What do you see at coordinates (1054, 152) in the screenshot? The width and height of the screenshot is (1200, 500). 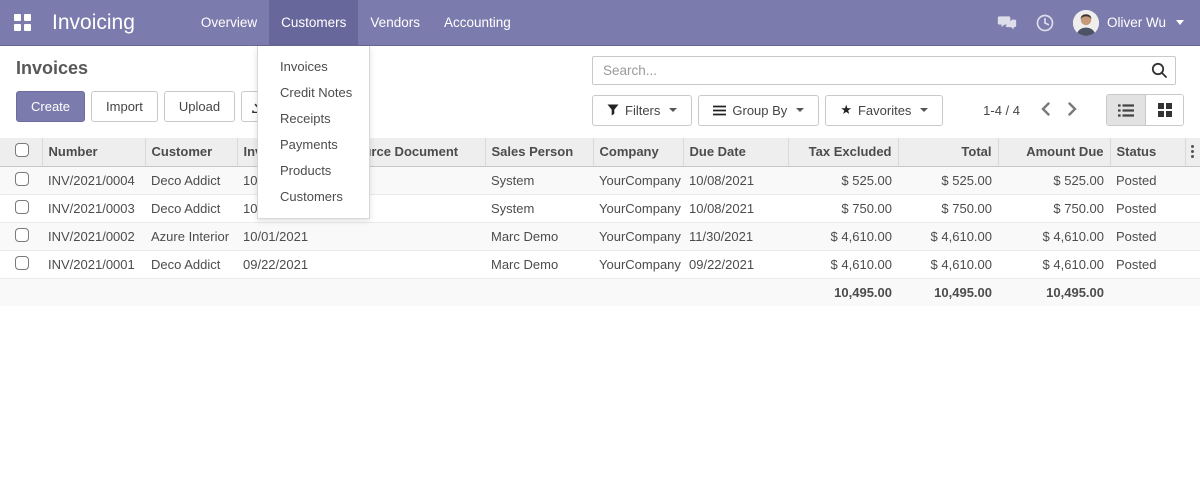 I see `column-header-amount-due: Amount Due` at bounding box center [1054, 152].